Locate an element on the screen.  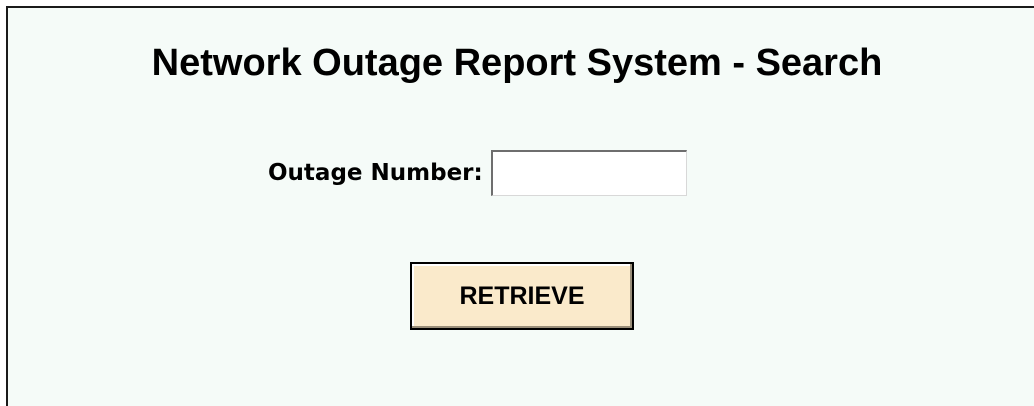
page-title: Network Outage Report System - Search is located at coordinates (517, 63).